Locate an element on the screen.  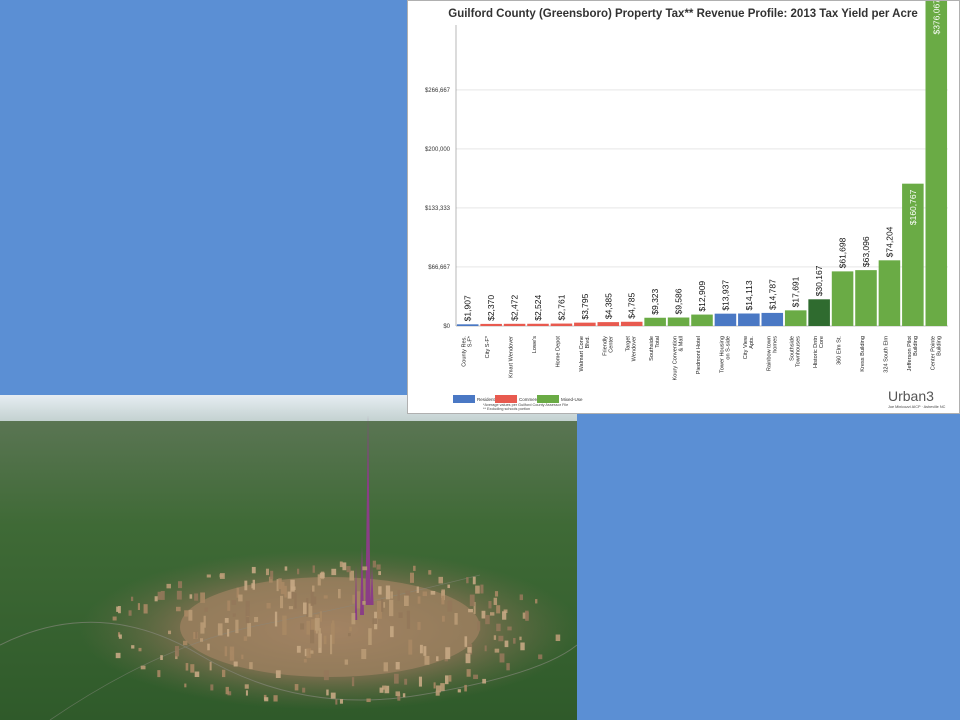
urban3-logo: Urban3 is located at coordinates (911, 396).